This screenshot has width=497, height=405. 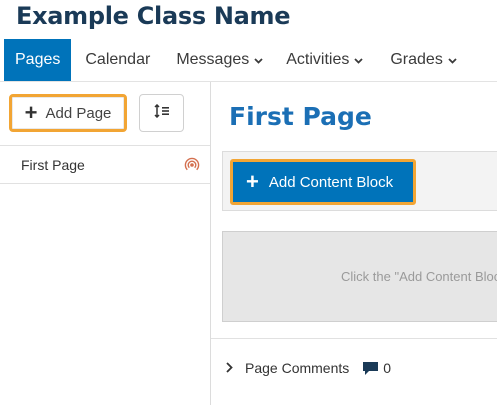 I want to click on nav-tab-label: Messages, so click(x=213, y=59).